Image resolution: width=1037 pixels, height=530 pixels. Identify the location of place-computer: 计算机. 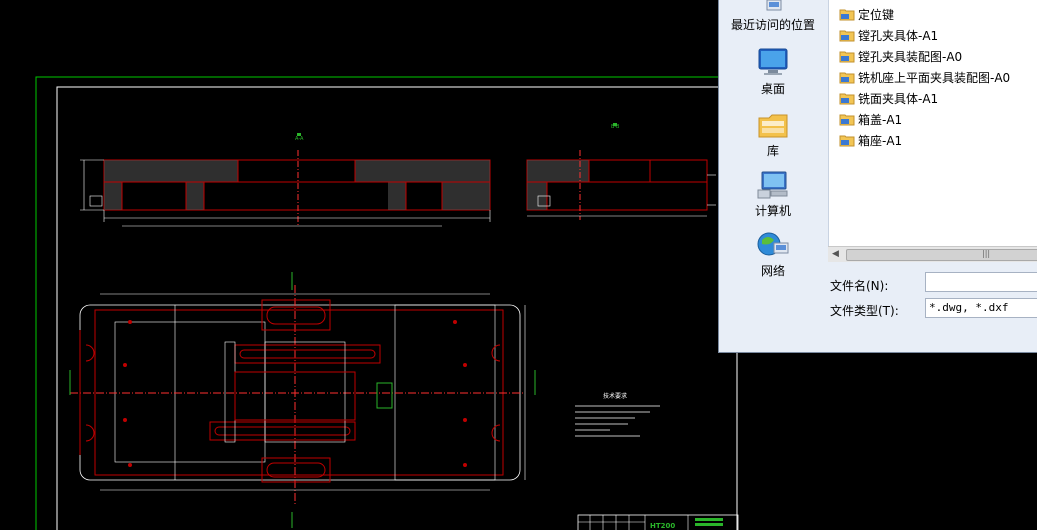
(773, 194).